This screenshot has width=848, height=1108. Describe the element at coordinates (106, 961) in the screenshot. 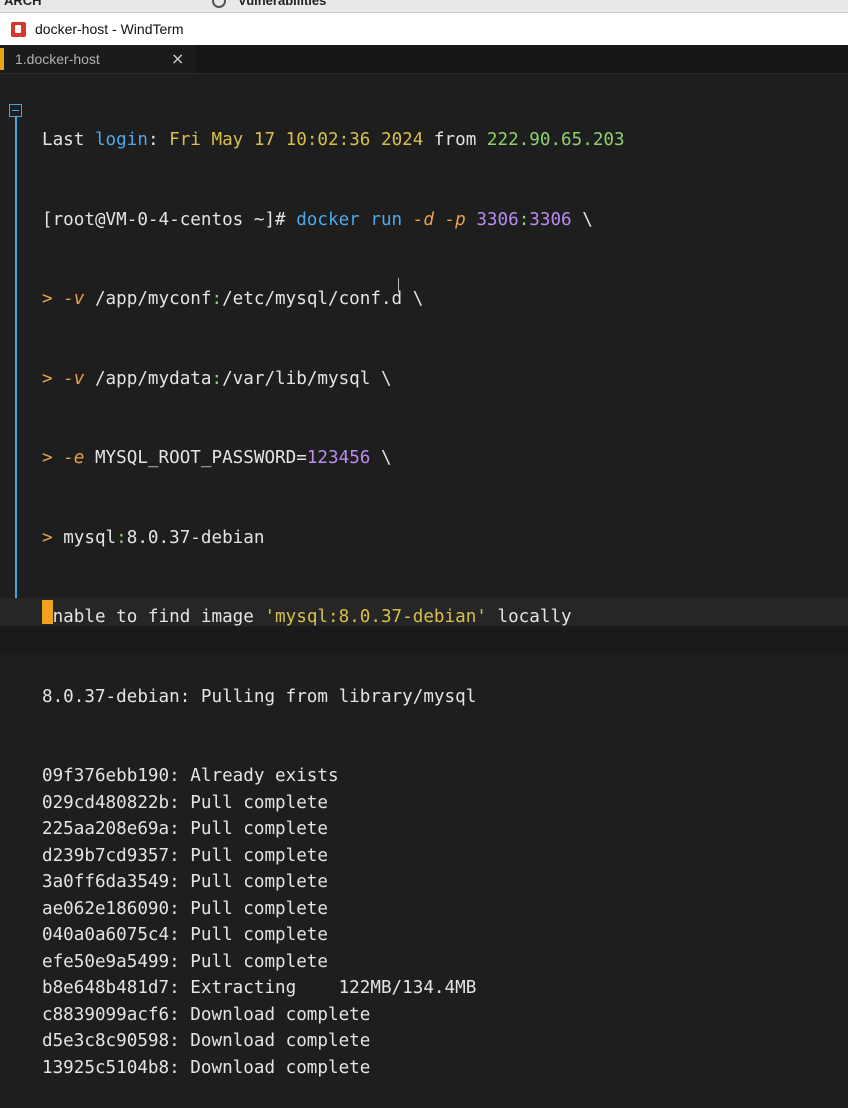

I see `layer-id: efe50e9a5499` at that location.